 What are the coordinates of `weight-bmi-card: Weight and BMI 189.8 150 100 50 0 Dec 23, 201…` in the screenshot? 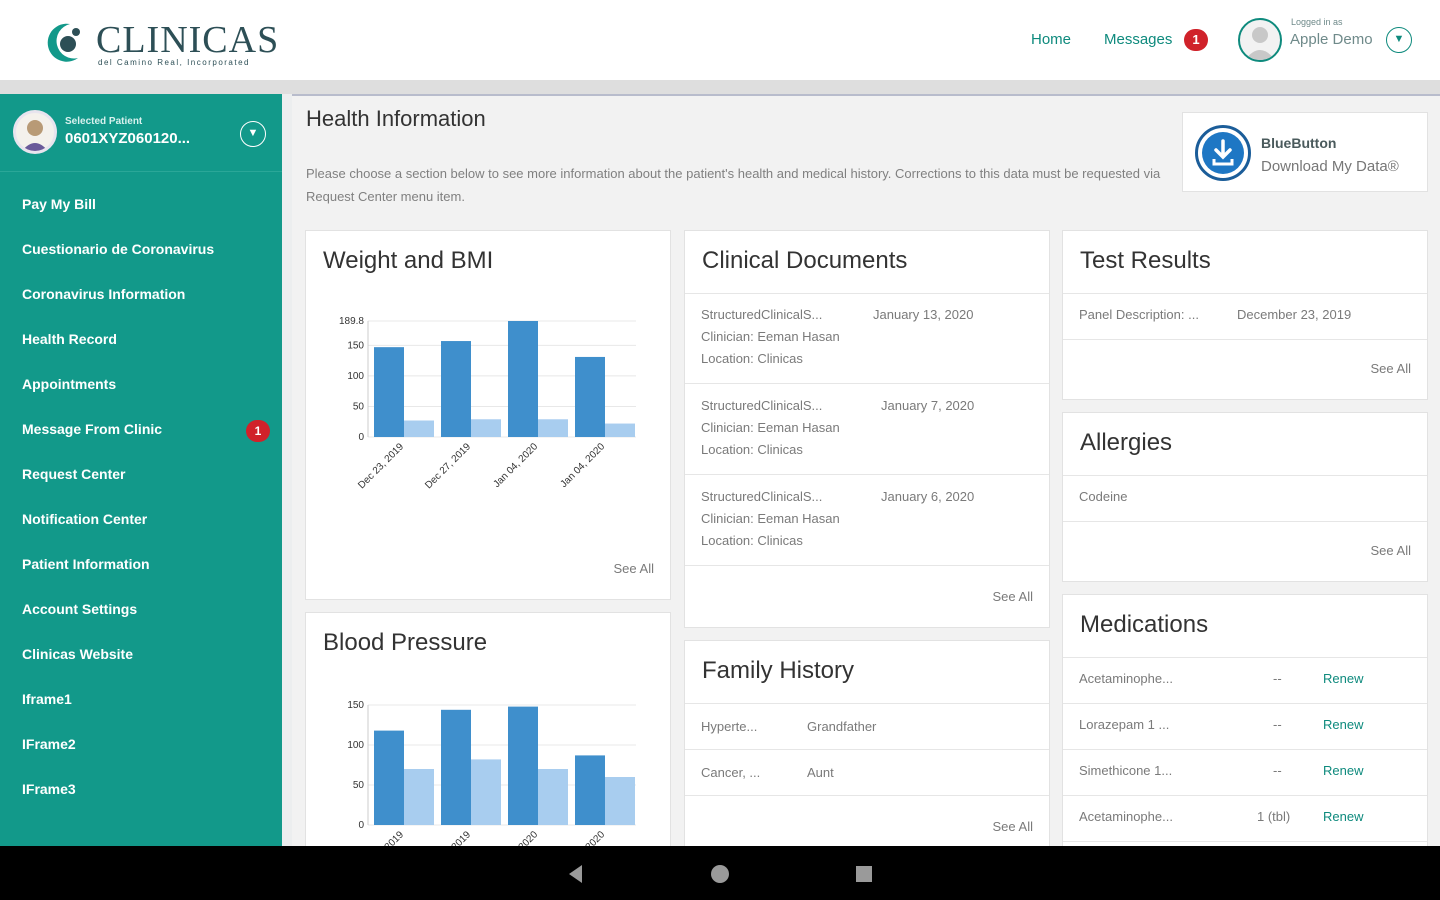 It's located at (488, 415).